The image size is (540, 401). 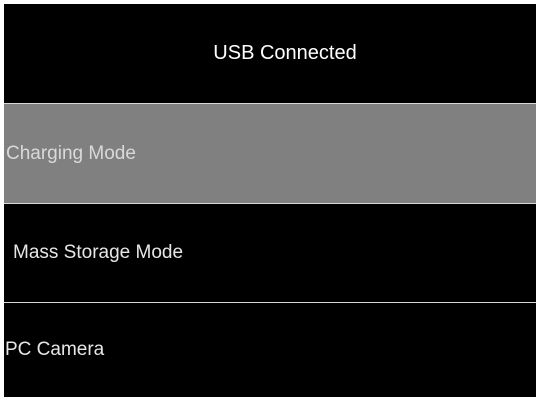 I want to click on screen-title: USB Connected, so click(x=285, y=53).